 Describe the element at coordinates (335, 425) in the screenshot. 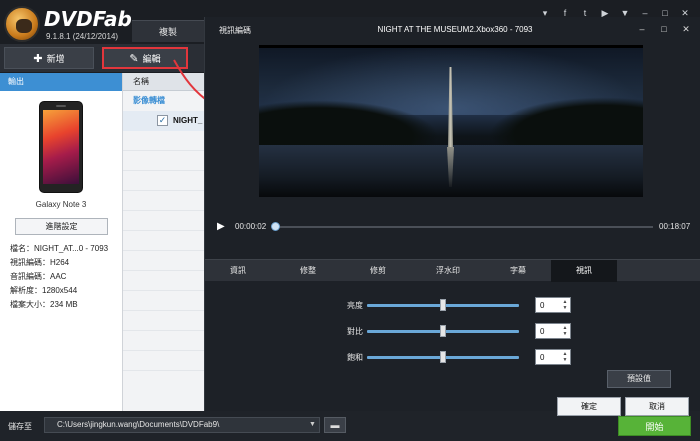

I see `folder-icon: ▬` at that location.